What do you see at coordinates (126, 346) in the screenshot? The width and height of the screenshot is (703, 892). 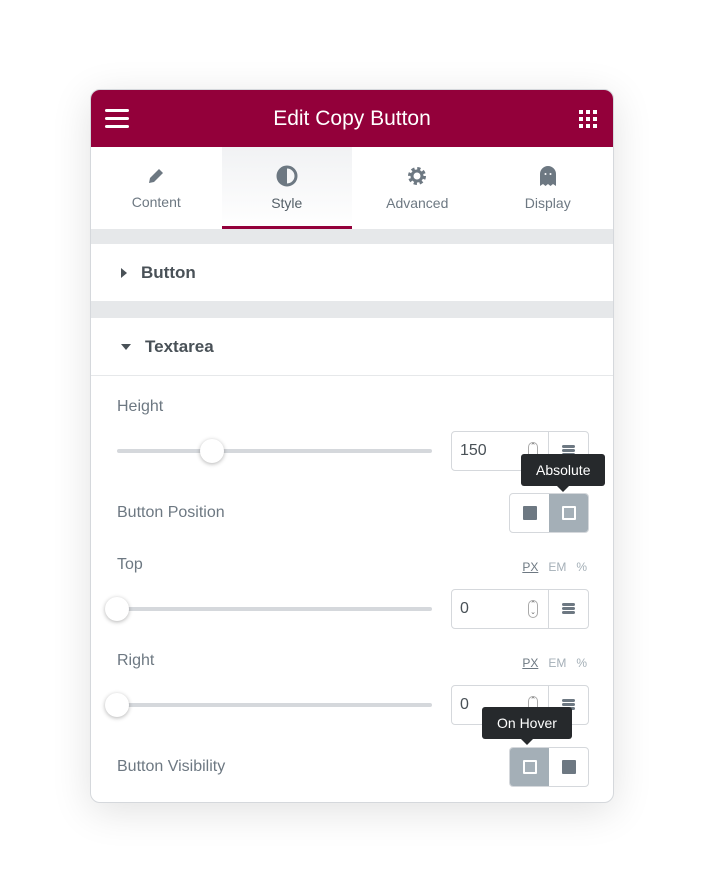 I see `caret-down-icon` at bounding box center [126, 346].